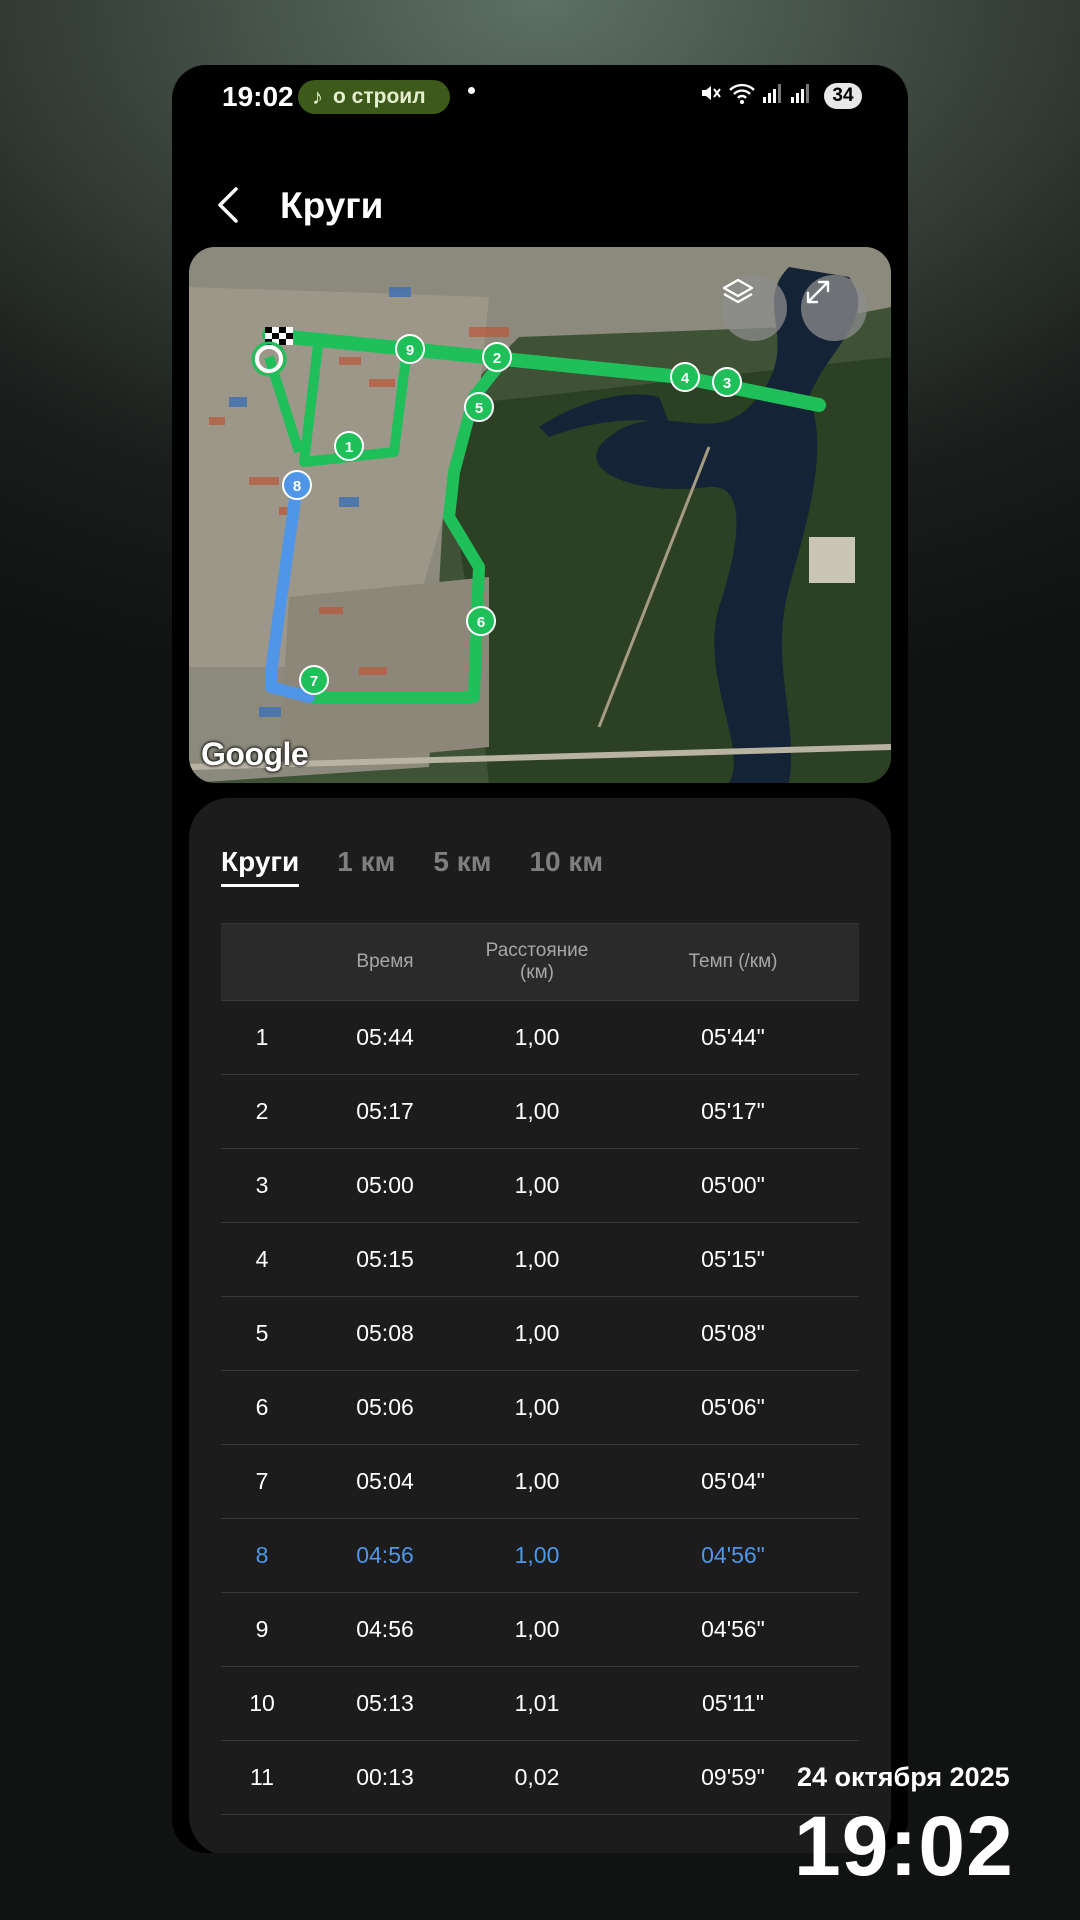 The height and width of the screenshot is (1920, 1080). What do you see at coordinates (297, 485) in the screenshot?
I see `lap-marker: 8` at bounding box center [297, 485].